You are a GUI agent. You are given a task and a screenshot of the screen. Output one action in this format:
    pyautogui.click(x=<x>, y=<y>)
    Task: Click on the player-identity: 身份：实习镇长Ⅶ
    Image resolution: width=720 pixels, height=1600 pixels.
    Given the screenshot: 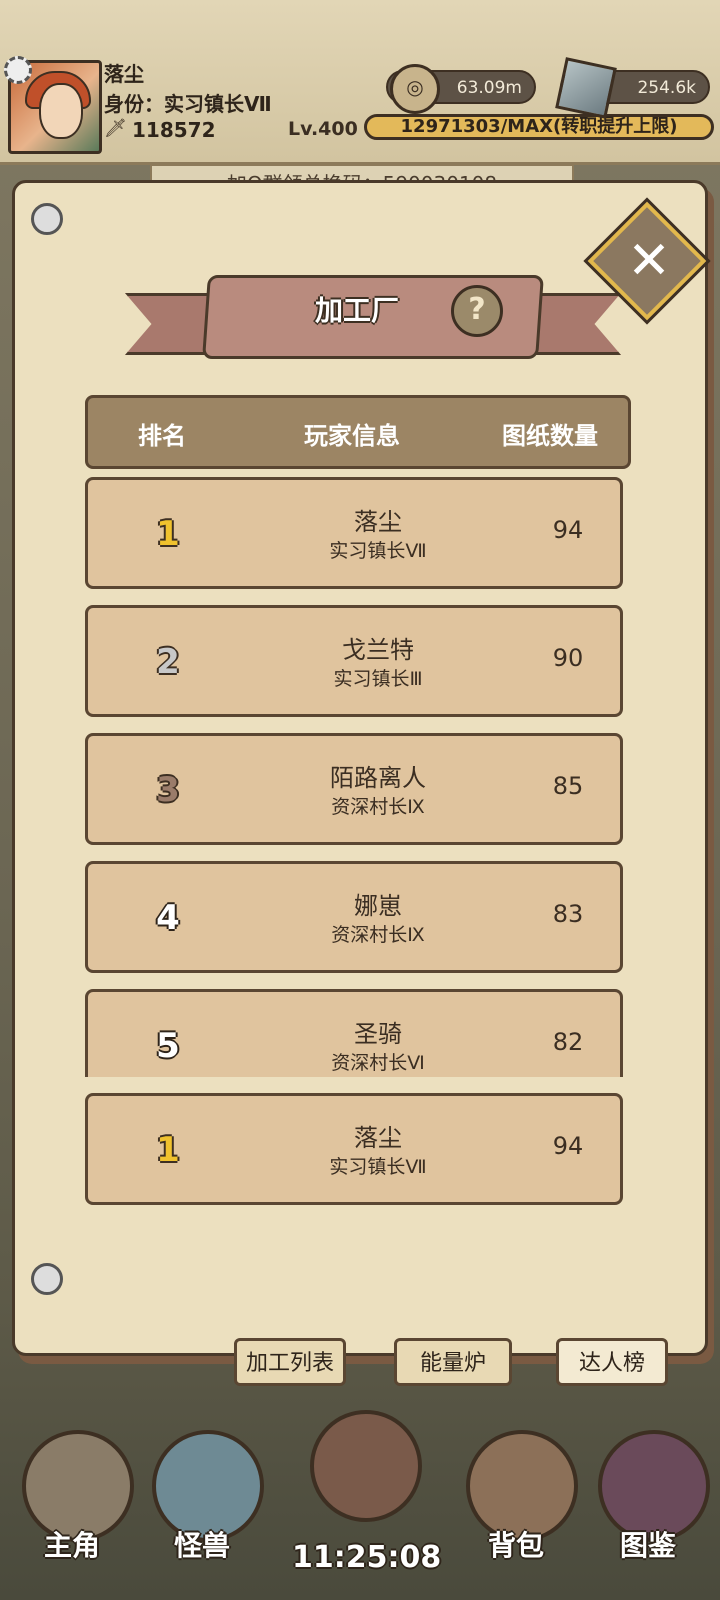 What is the action you would take?
    pyautogui.click(x=188, y=104)
    